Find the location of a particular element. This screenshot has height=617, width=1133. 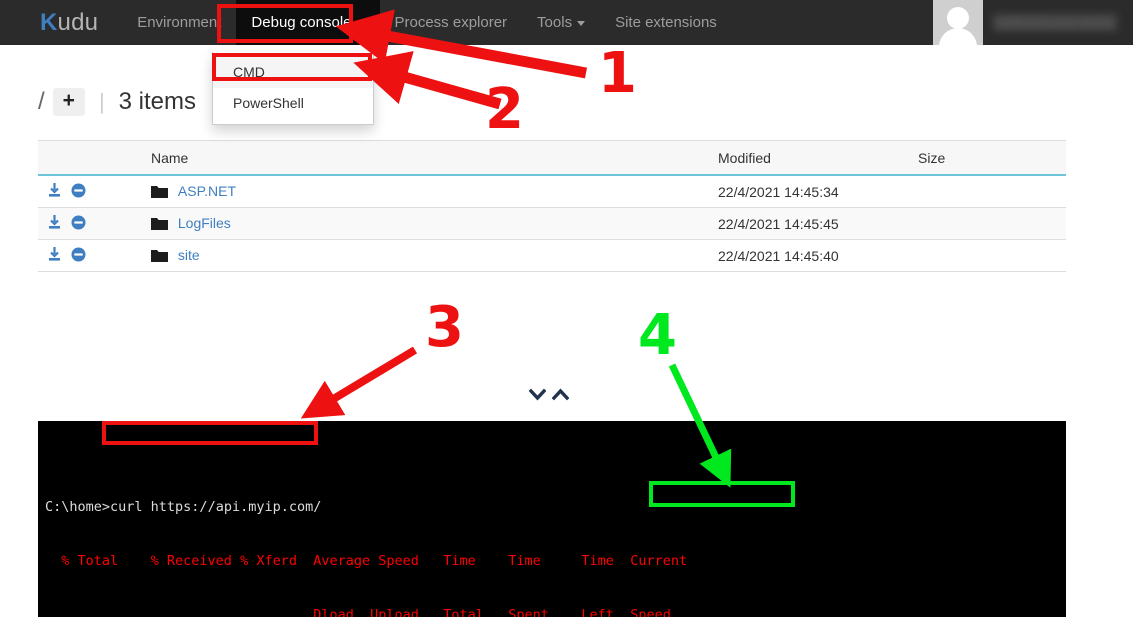

nav-item-site-extensions: Site extensions is located at coordinates (666, 22).